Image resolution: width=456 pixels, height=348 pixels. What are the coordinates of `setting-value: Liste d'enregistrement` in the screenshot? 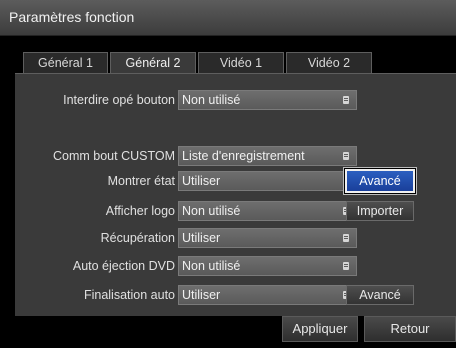 It's located at (243, 156).